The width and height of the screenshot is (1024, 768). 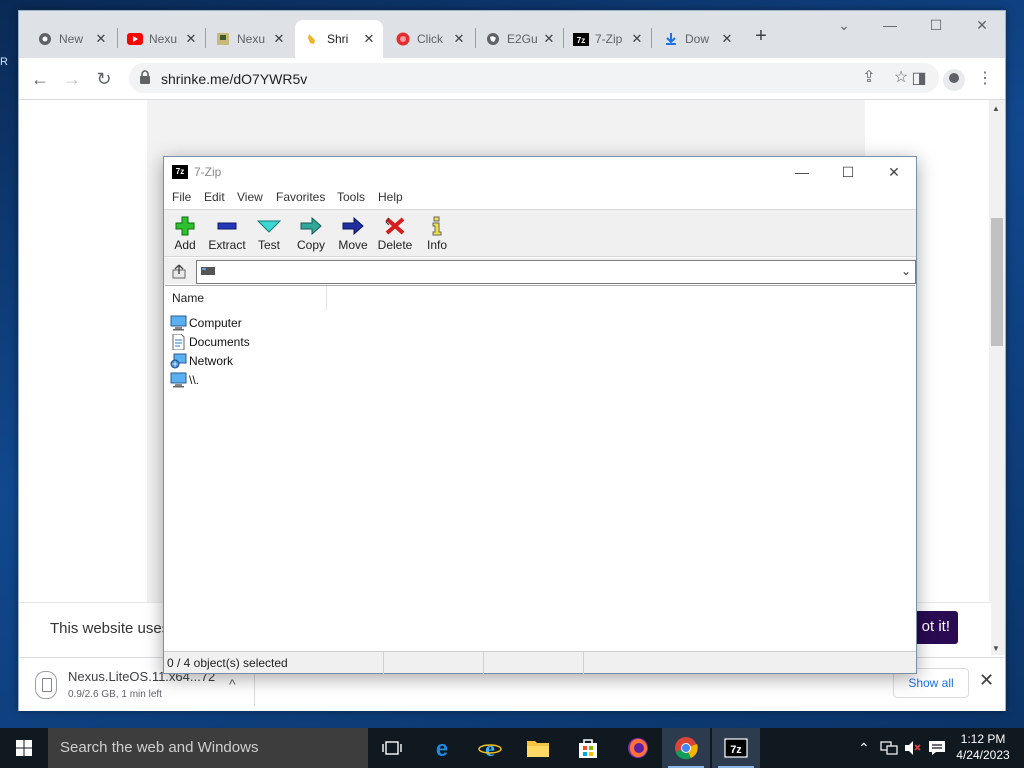 I want to click on extract-label: Extract, so click(x=227, y=245).